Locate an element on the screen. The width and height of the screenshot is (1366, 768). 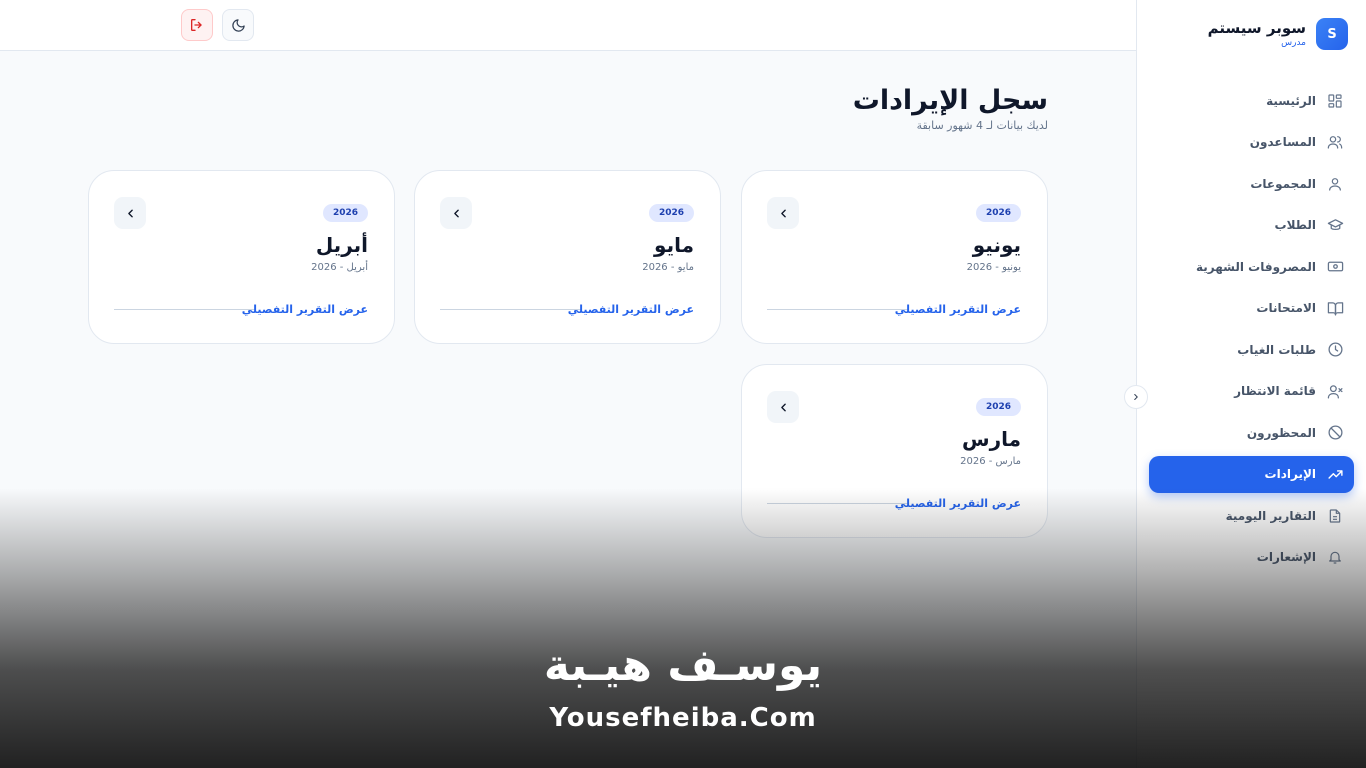
month-subtitle: مارس - 2026 is located at coordinates (990, 461).